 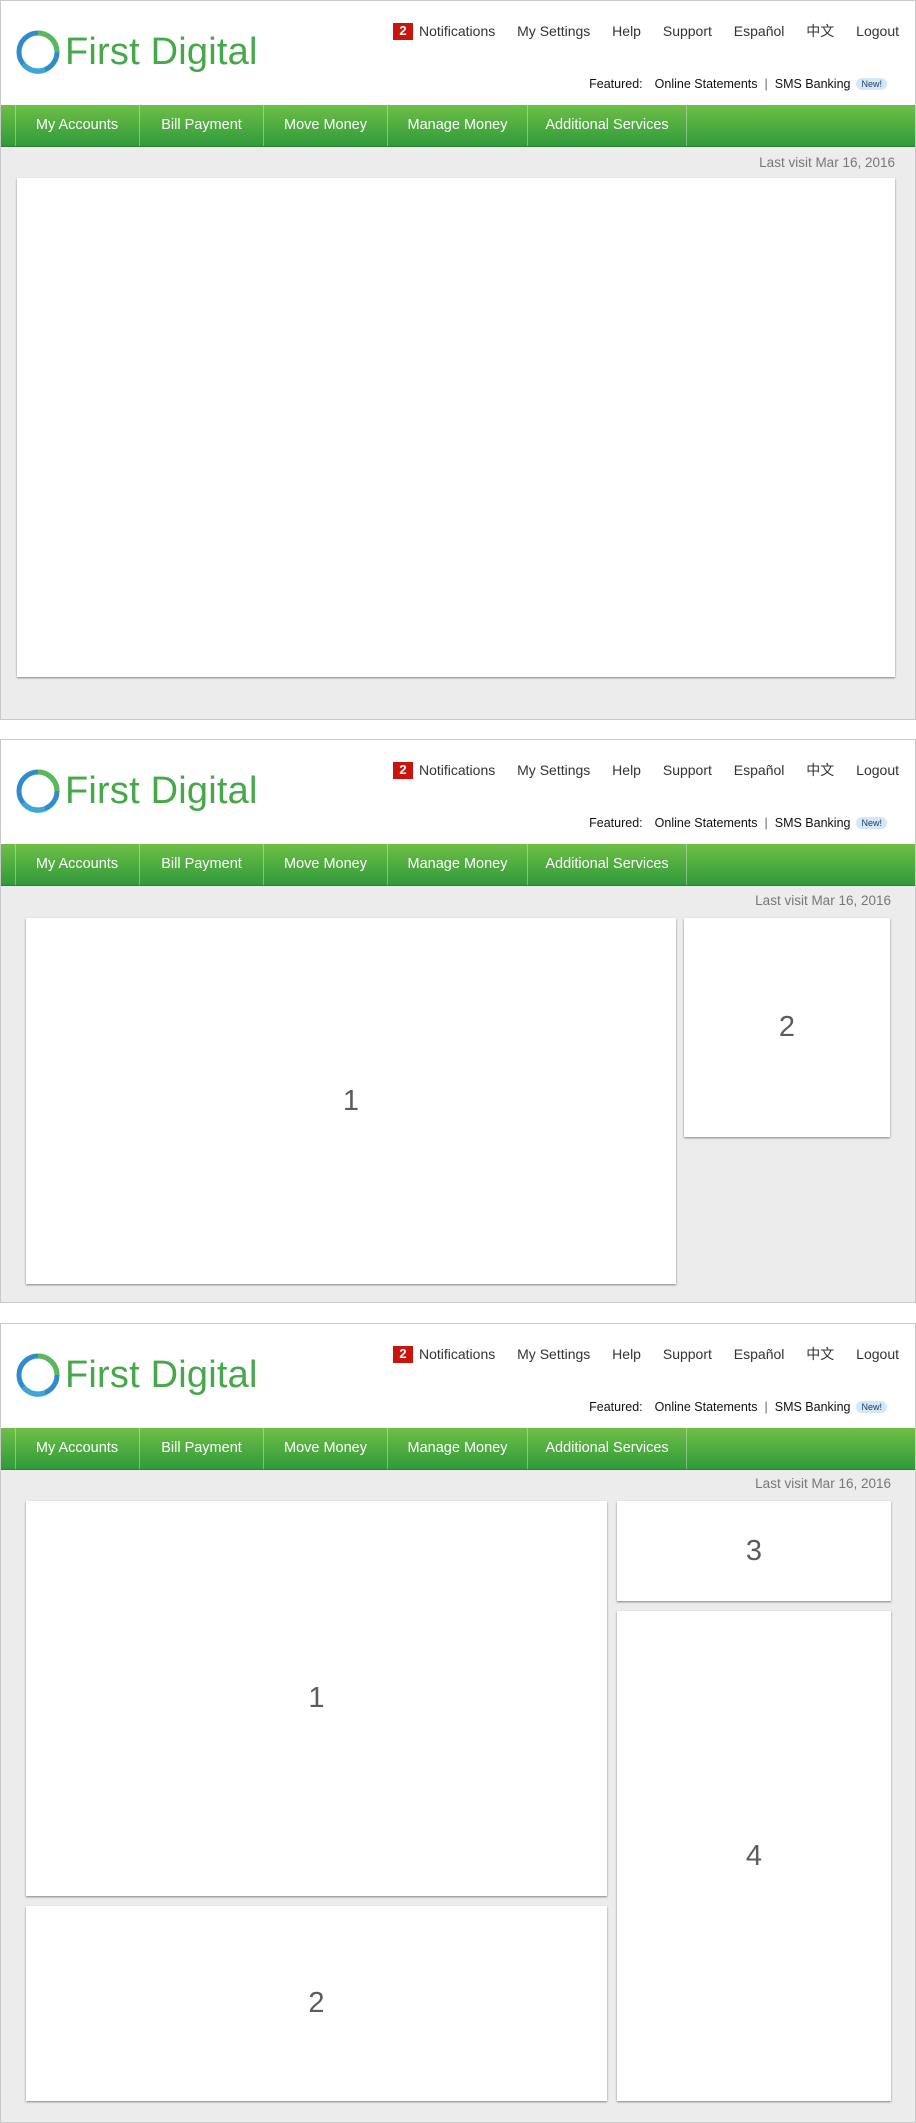 What do you see at coordinates (754, 1551) in the screenshot?
I see `content-panel-3: 3` at bounding box center [754, 1551].